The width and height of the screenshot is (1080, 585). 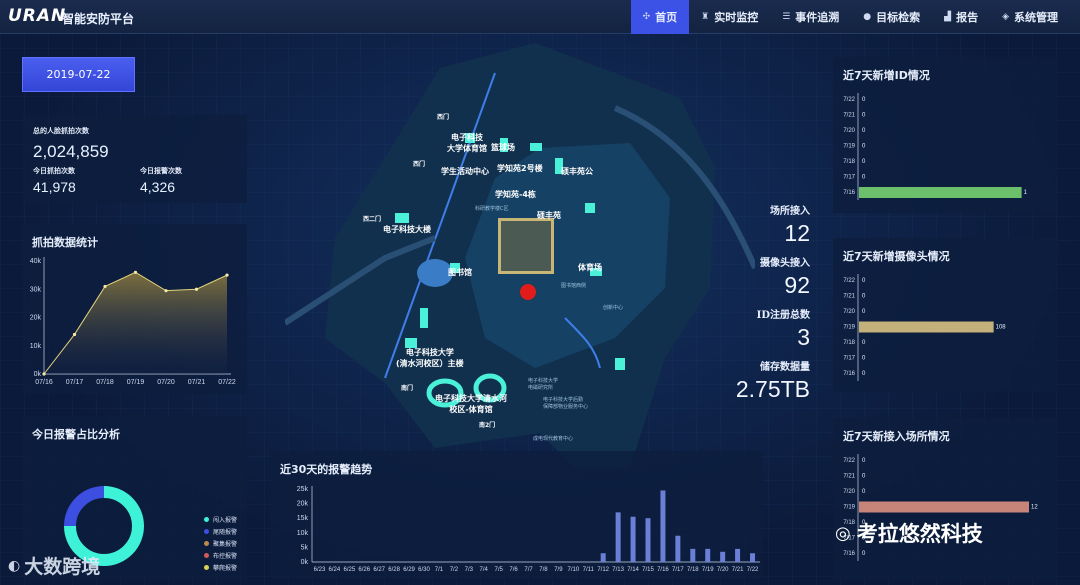 I want to click on legend-item: 尾随报警, so click(x=220, y=531).